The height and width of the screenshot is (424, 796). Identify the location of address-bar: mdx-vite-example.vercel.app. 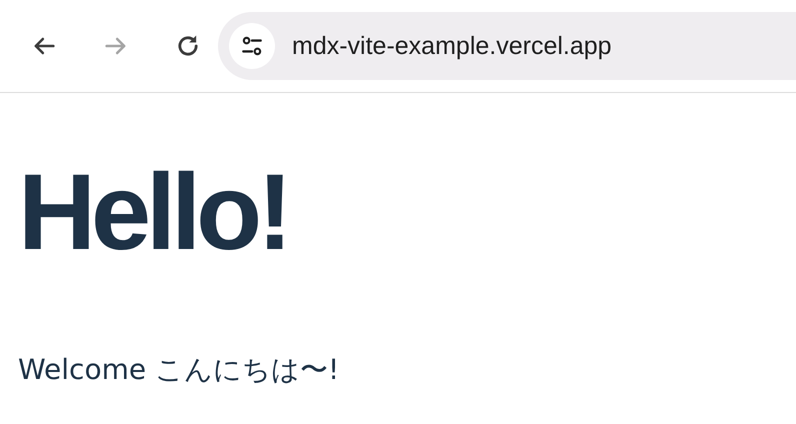
(507, 46).